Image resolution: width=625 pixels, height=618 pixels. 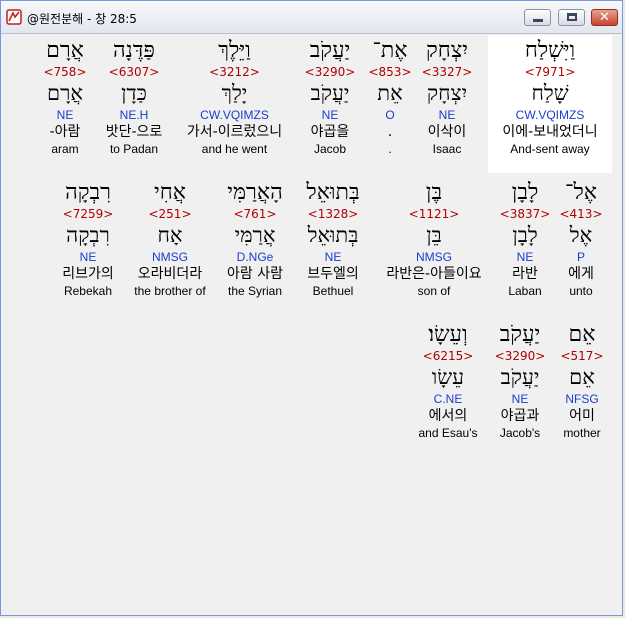 I want to click on english-gloss: Bethuel, so click(x=333, y=291).